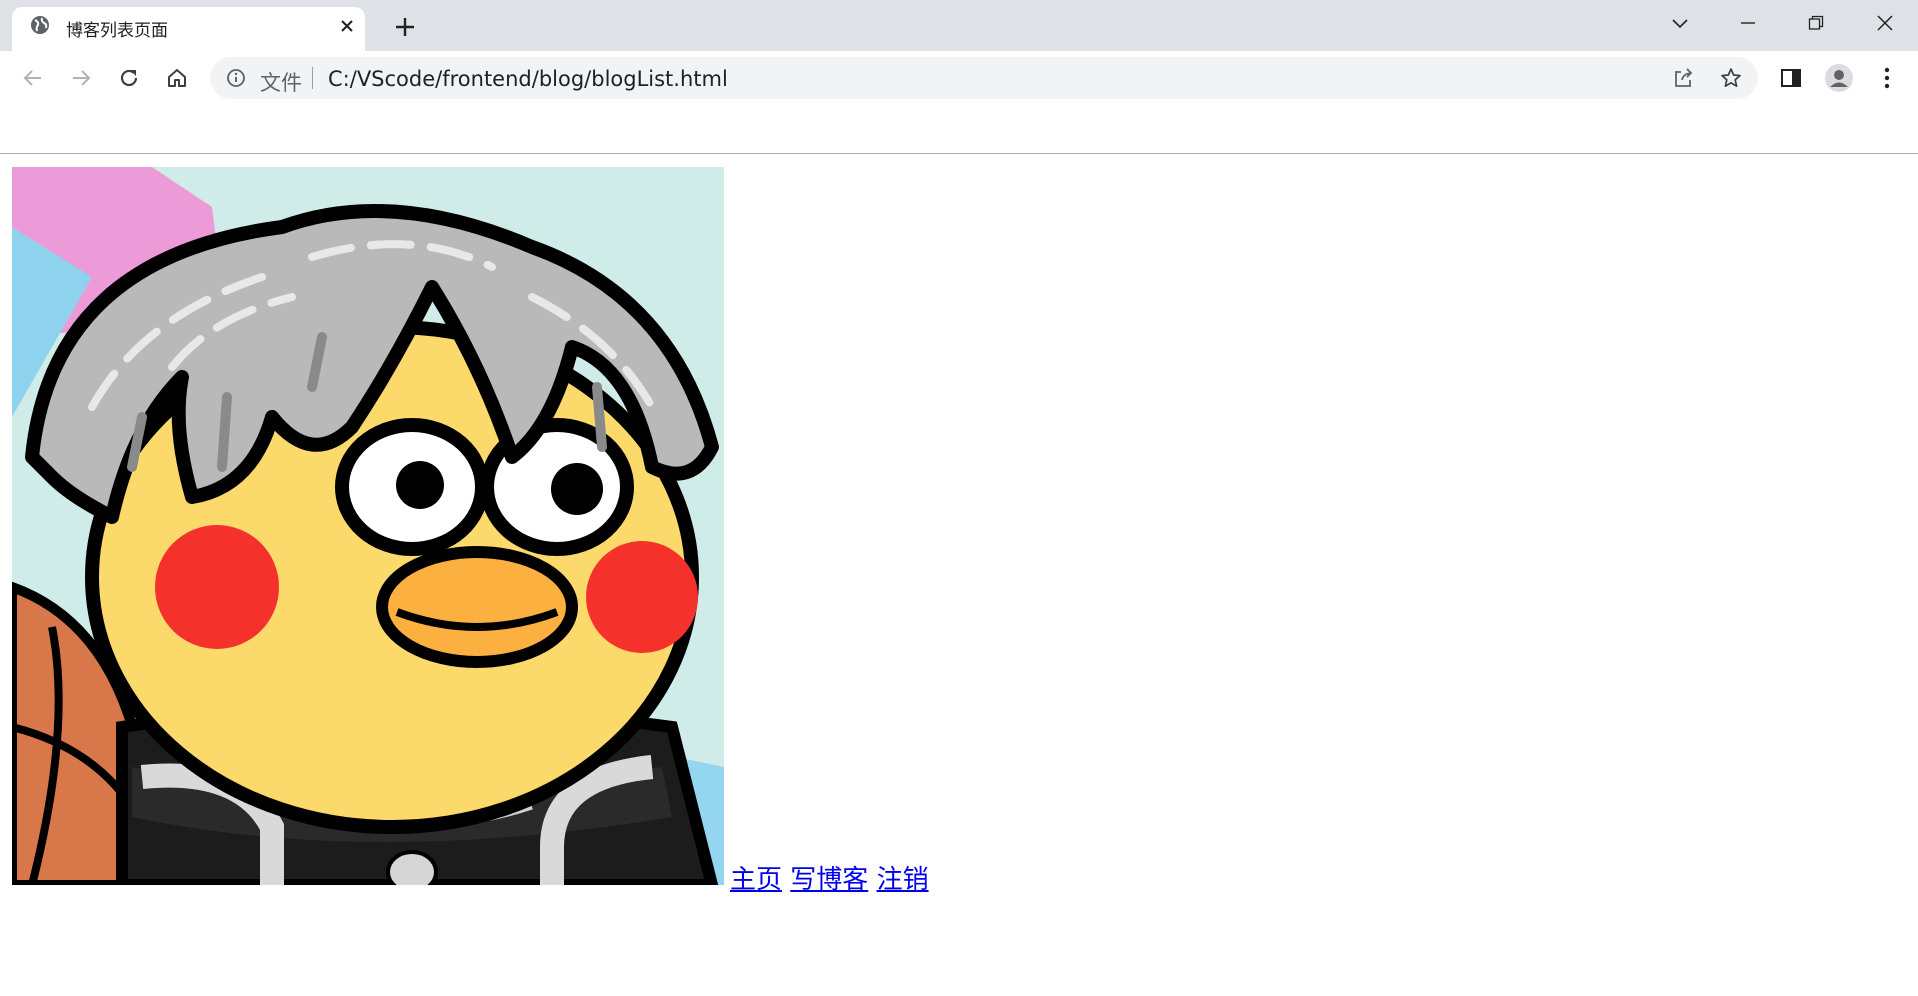 This screenshot has height=996, width=1918. Describe the element at coordinates (984, 78) in the screenshot. I see `address-bar: 文件 C:/VScode/frontend/blog/blogList.html` at that location.